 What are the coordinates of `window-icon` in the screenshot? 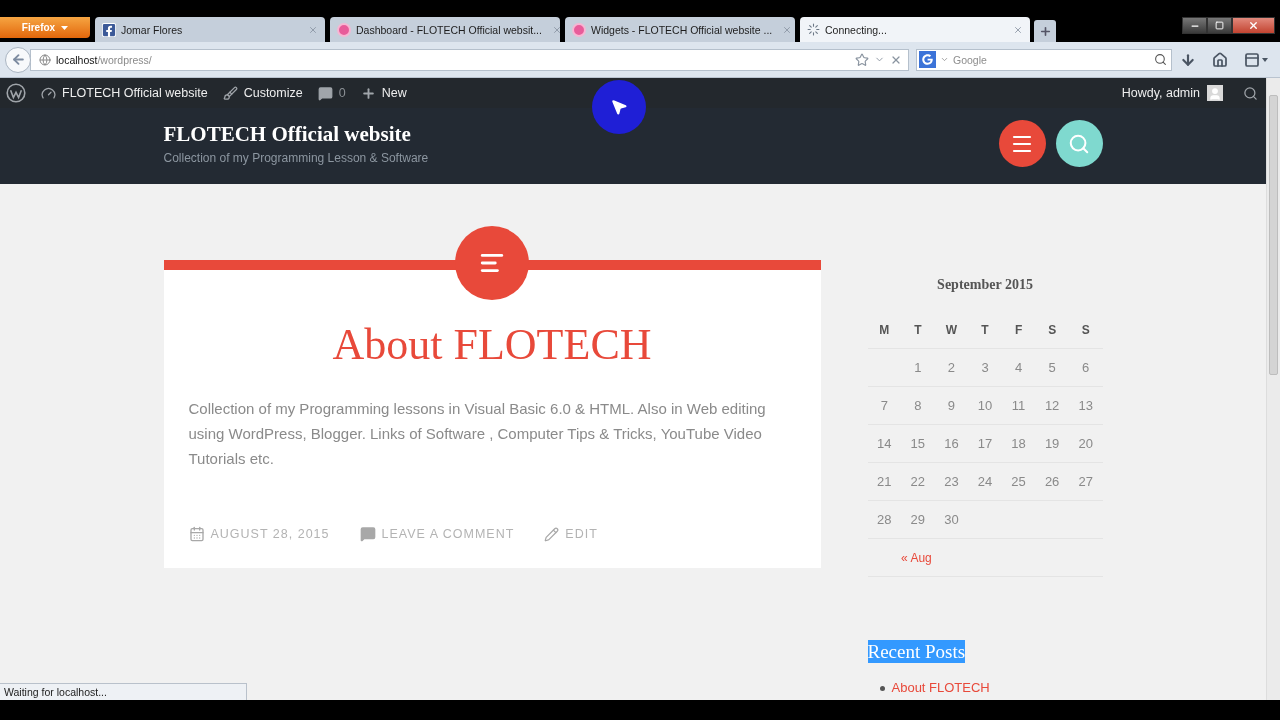 It's located at (1252, 59).